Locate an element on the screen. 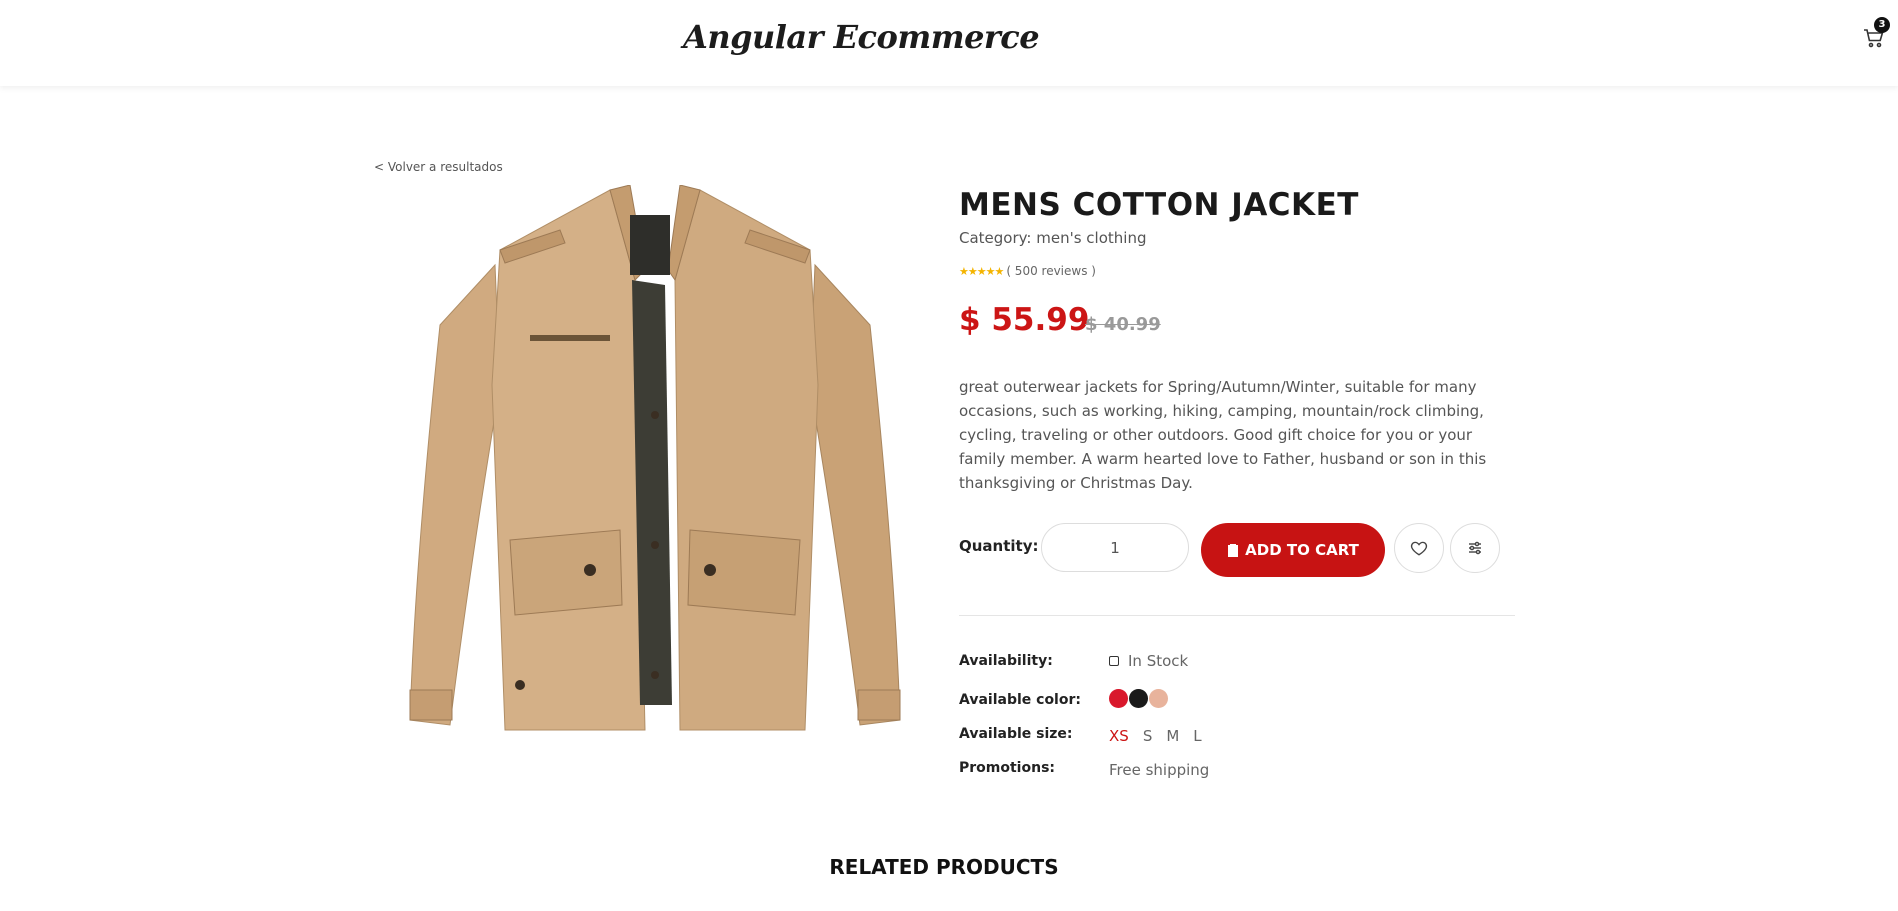 The width and height of the screenshot is (1898, 911). wishlist-button is located at coordinates (1419, 548).